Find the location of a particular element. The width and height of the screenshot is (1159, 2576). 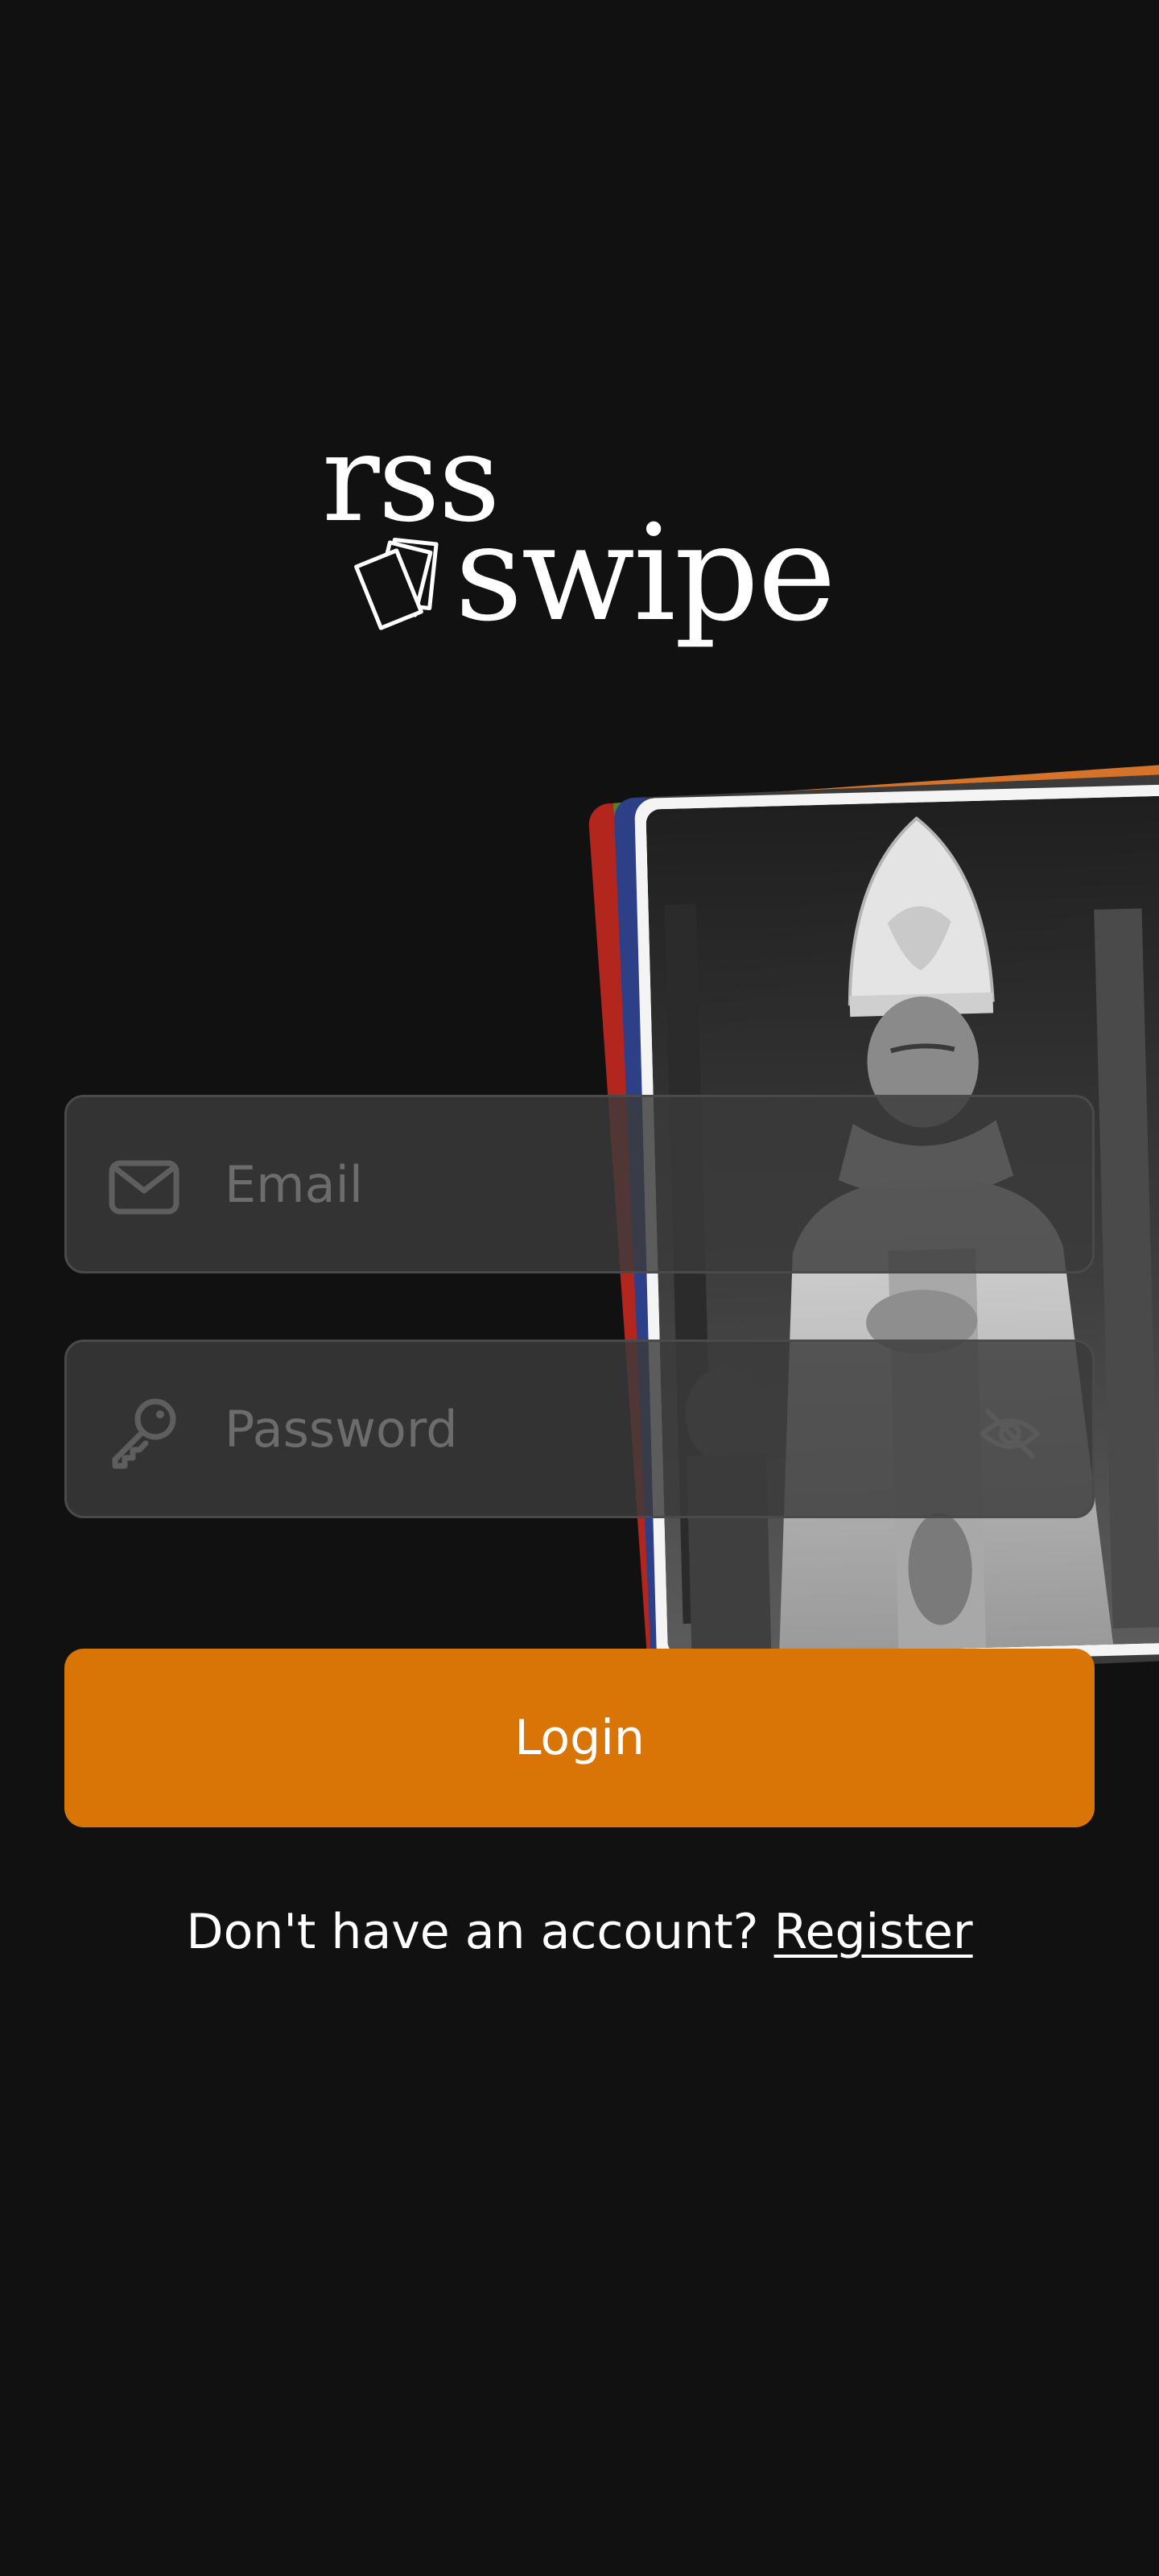

register-prompt: Don't have an account? Register is located at coordinates (579, 1932).